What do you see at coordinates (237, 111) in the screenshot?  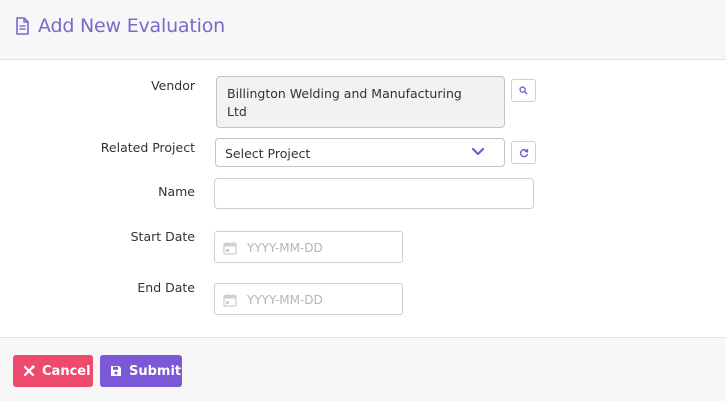 I see `vendor-value-line2: Ltd` at bounding box center [237, 111].